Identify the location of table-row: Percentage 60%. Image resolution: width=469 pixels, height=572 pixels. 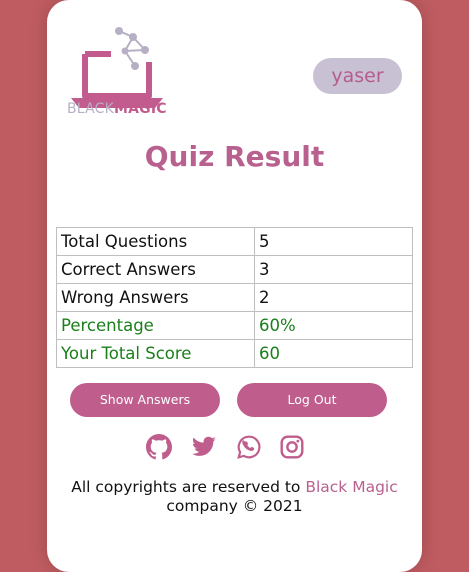
(234, 325).